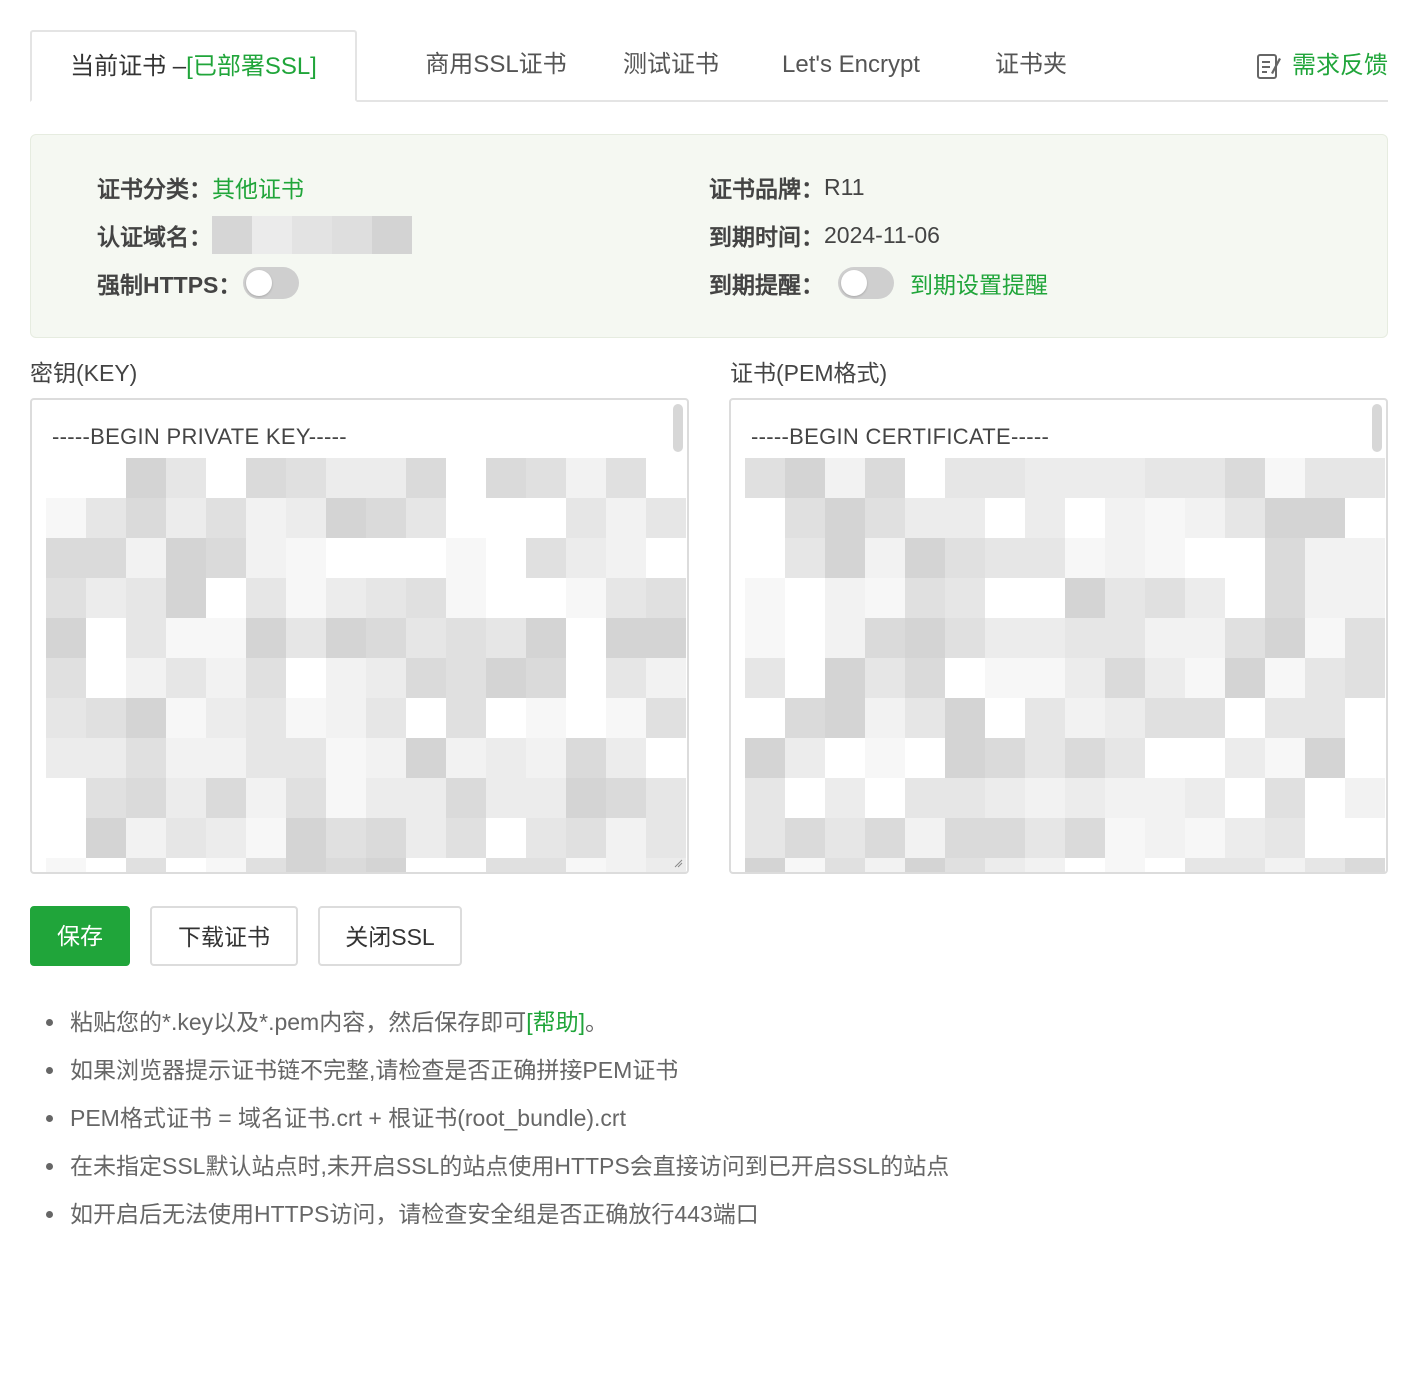 This screenshot has height=1394, width=1418. Describe the element at coordinates (80, 936) in the screenshot. I see `save-button: 保存` at that location.